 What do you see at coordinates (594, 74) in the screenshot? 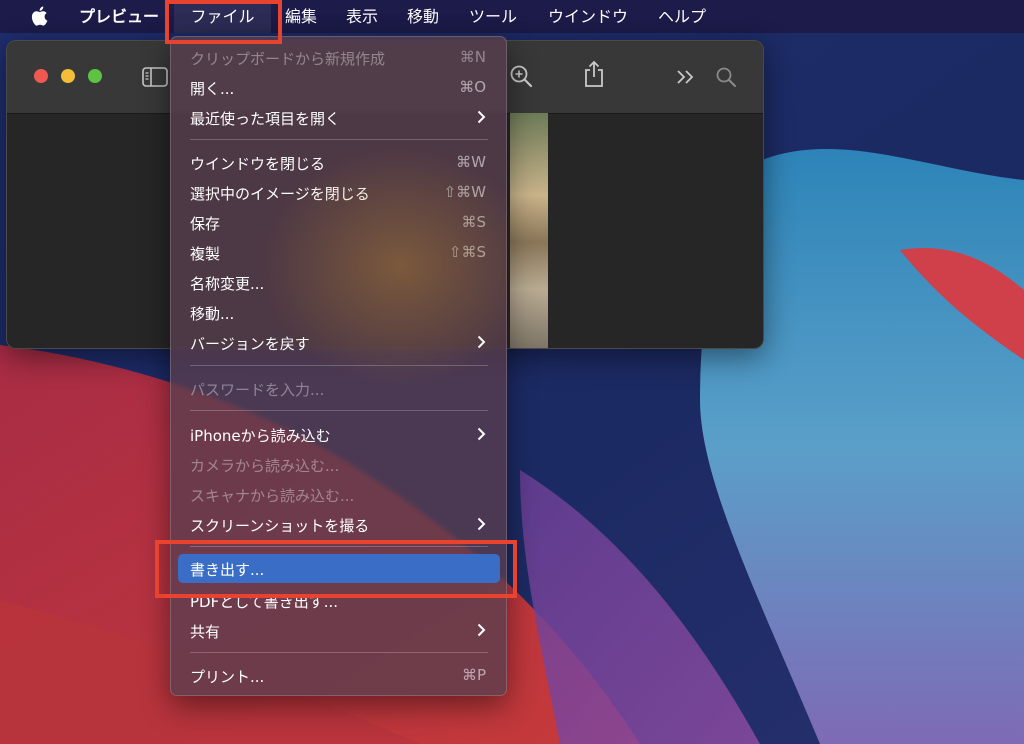
I see `share-icon` at bounding box center [594, 74].